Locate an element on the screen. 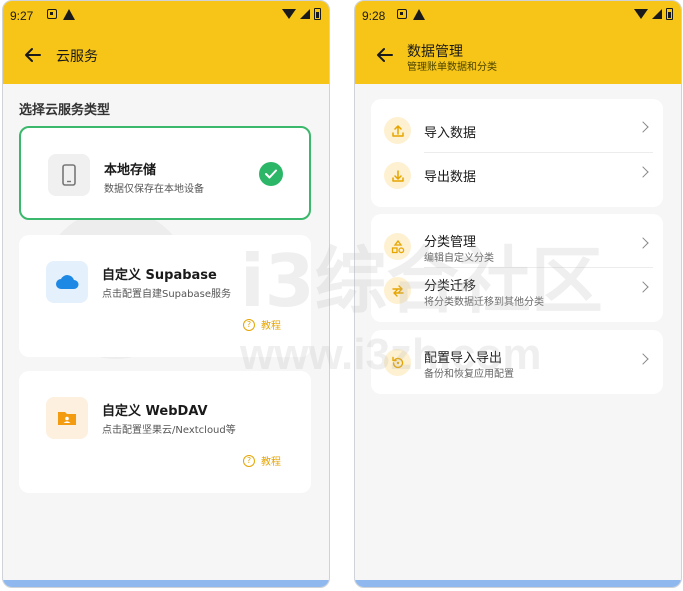  menu-group-config: 配置导入导出 备份和恢复应用配置 is located at coordinates (517, 362).